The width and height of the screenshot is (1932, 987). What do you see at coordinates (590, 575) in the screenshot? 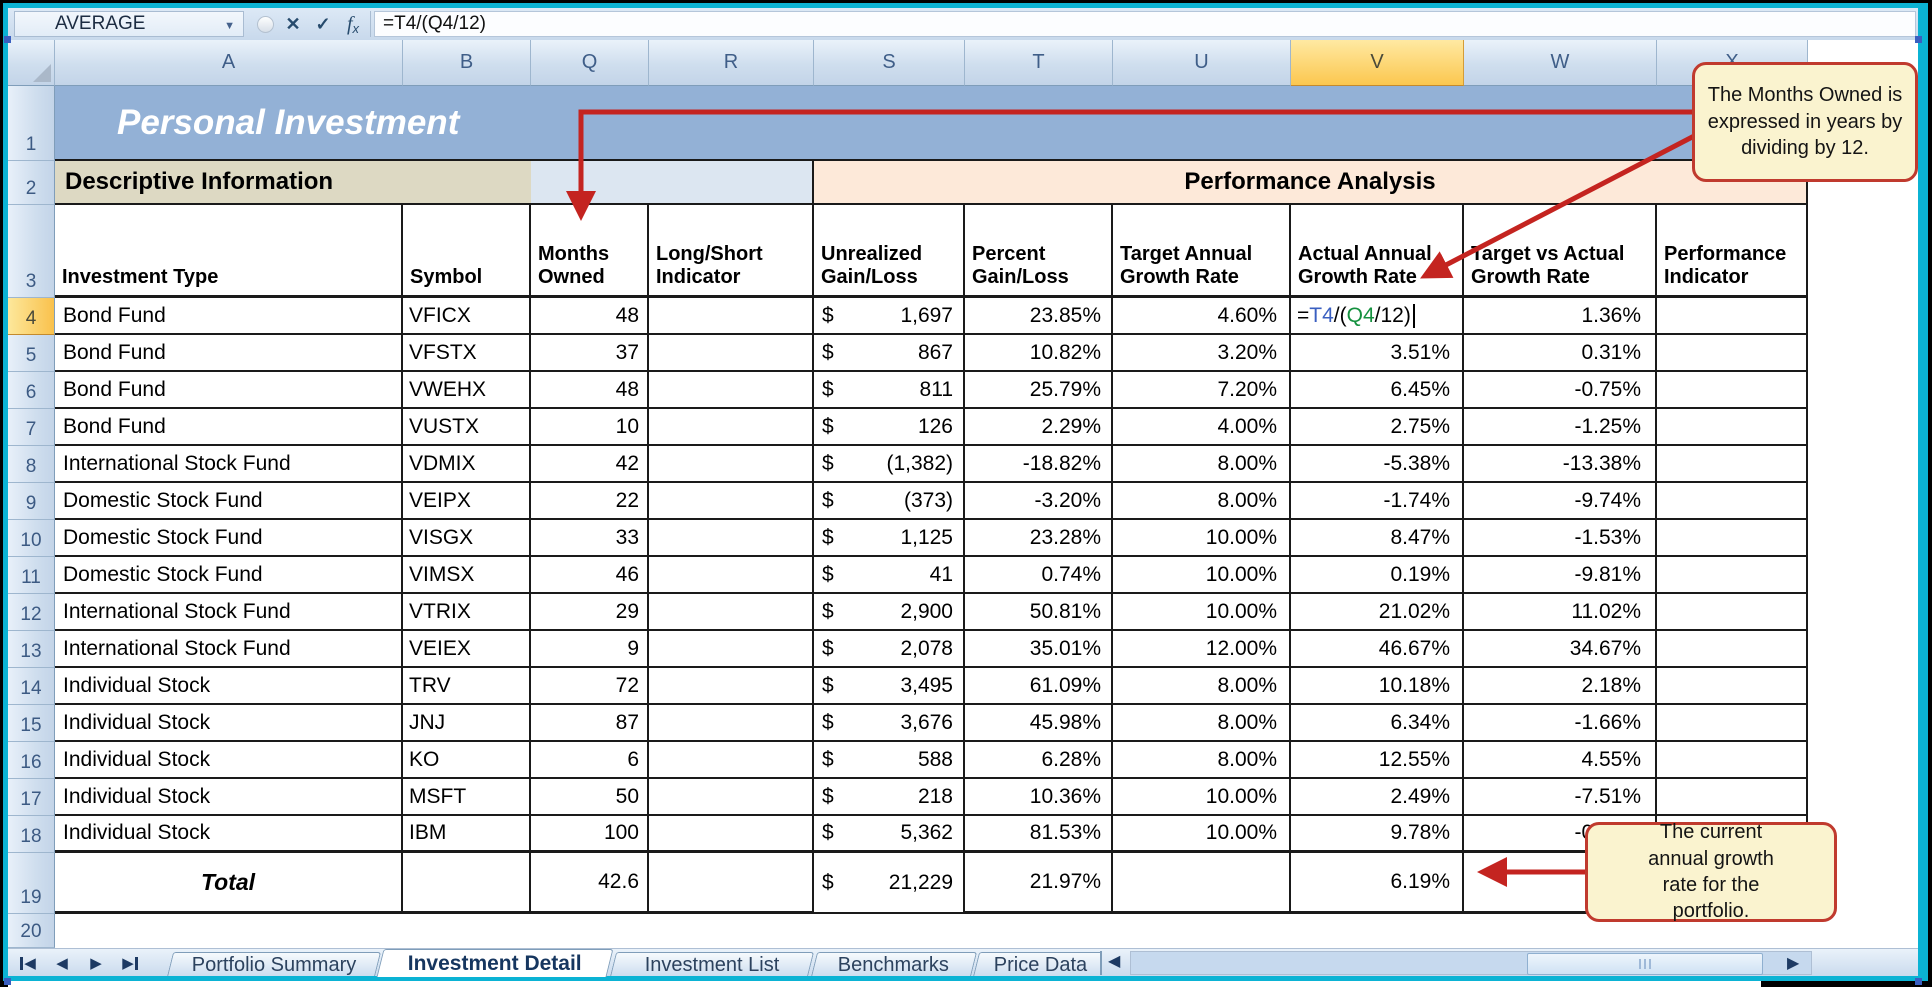
I see `cell-Q11: 46` at bounding box center [590, 575].